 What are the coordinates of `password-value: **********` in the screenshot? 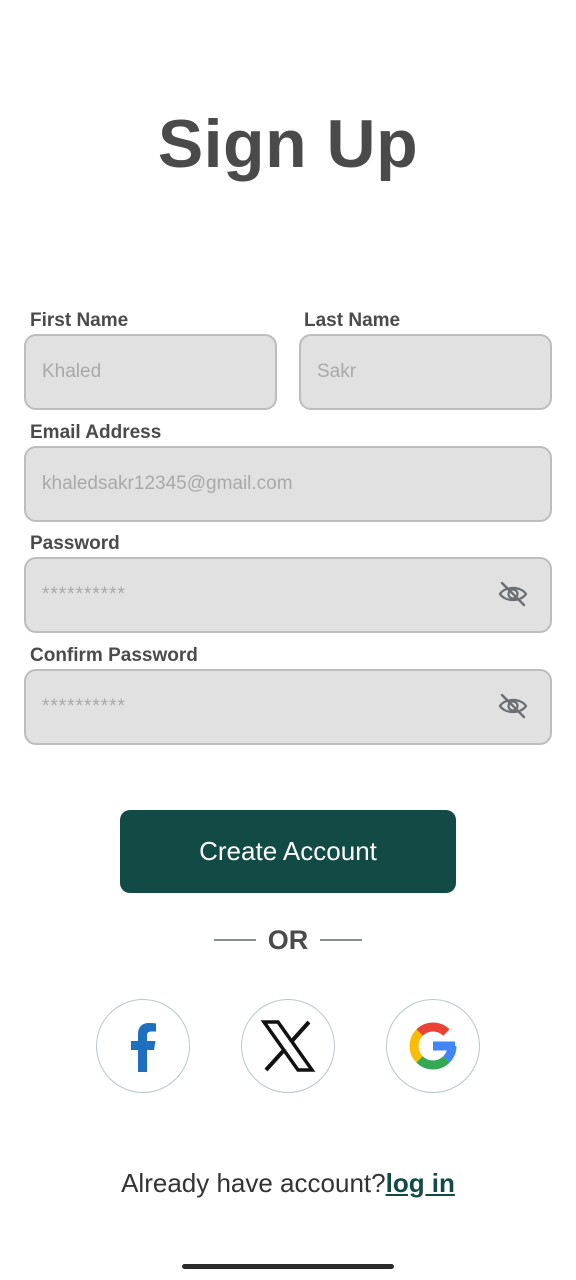 It's located at (84, 594).